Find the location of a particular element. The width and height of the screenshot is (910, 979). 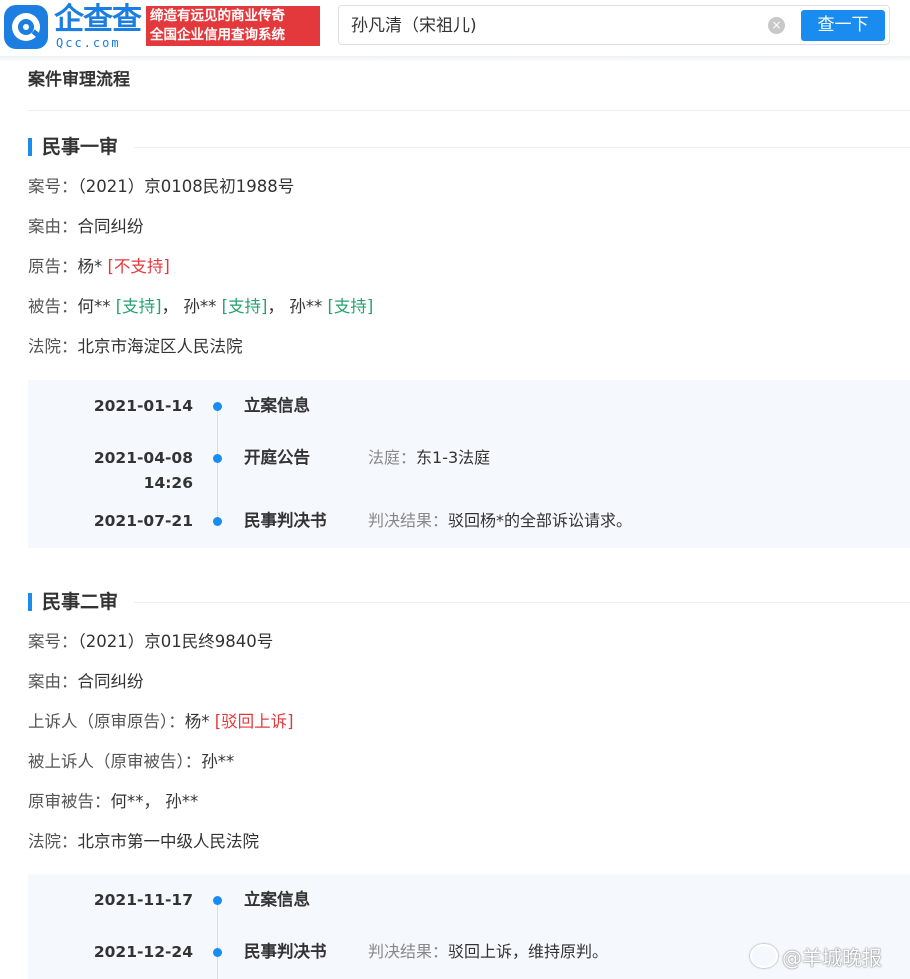

court-value: 北京市第一中级人民法院 is located at coordinates (169, 841).